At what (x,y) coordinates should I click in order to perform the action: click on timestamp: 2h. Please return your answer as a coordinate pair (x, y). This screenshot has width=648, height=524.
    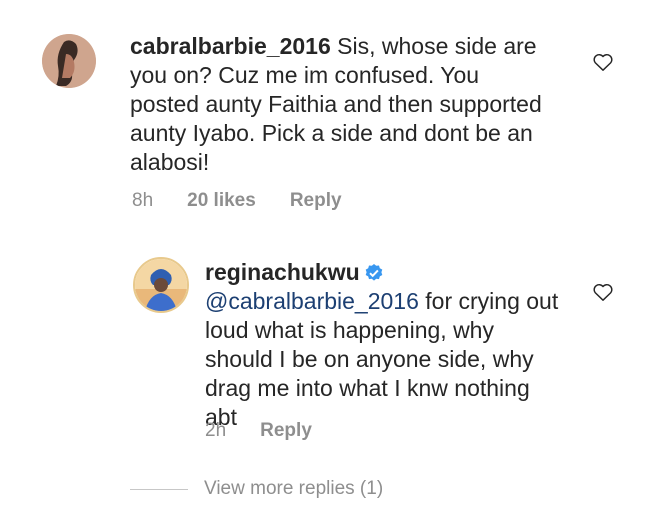
    Looking at the image, I should click on (216, 430).